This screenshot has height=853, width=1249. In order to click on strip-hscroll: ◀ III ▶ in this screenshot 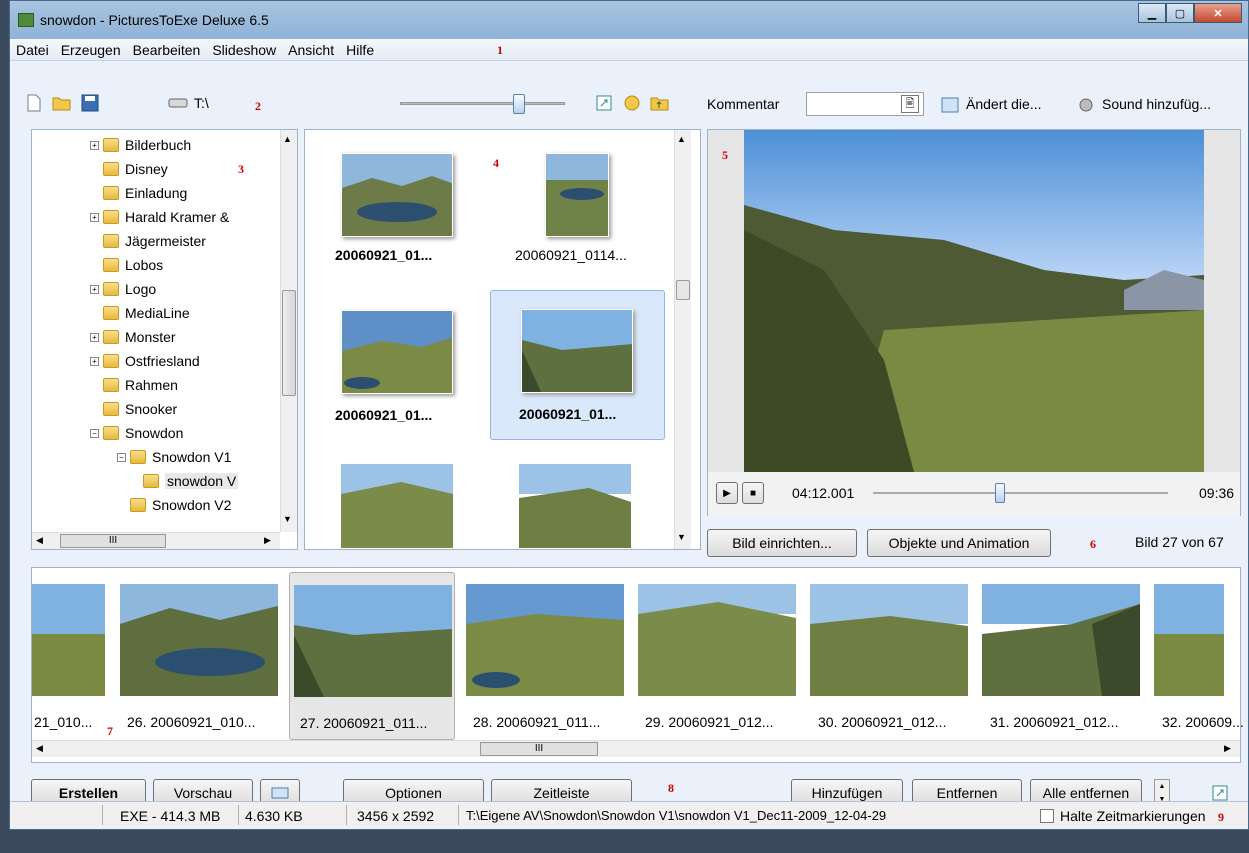, I will do `click(636, 748)`.